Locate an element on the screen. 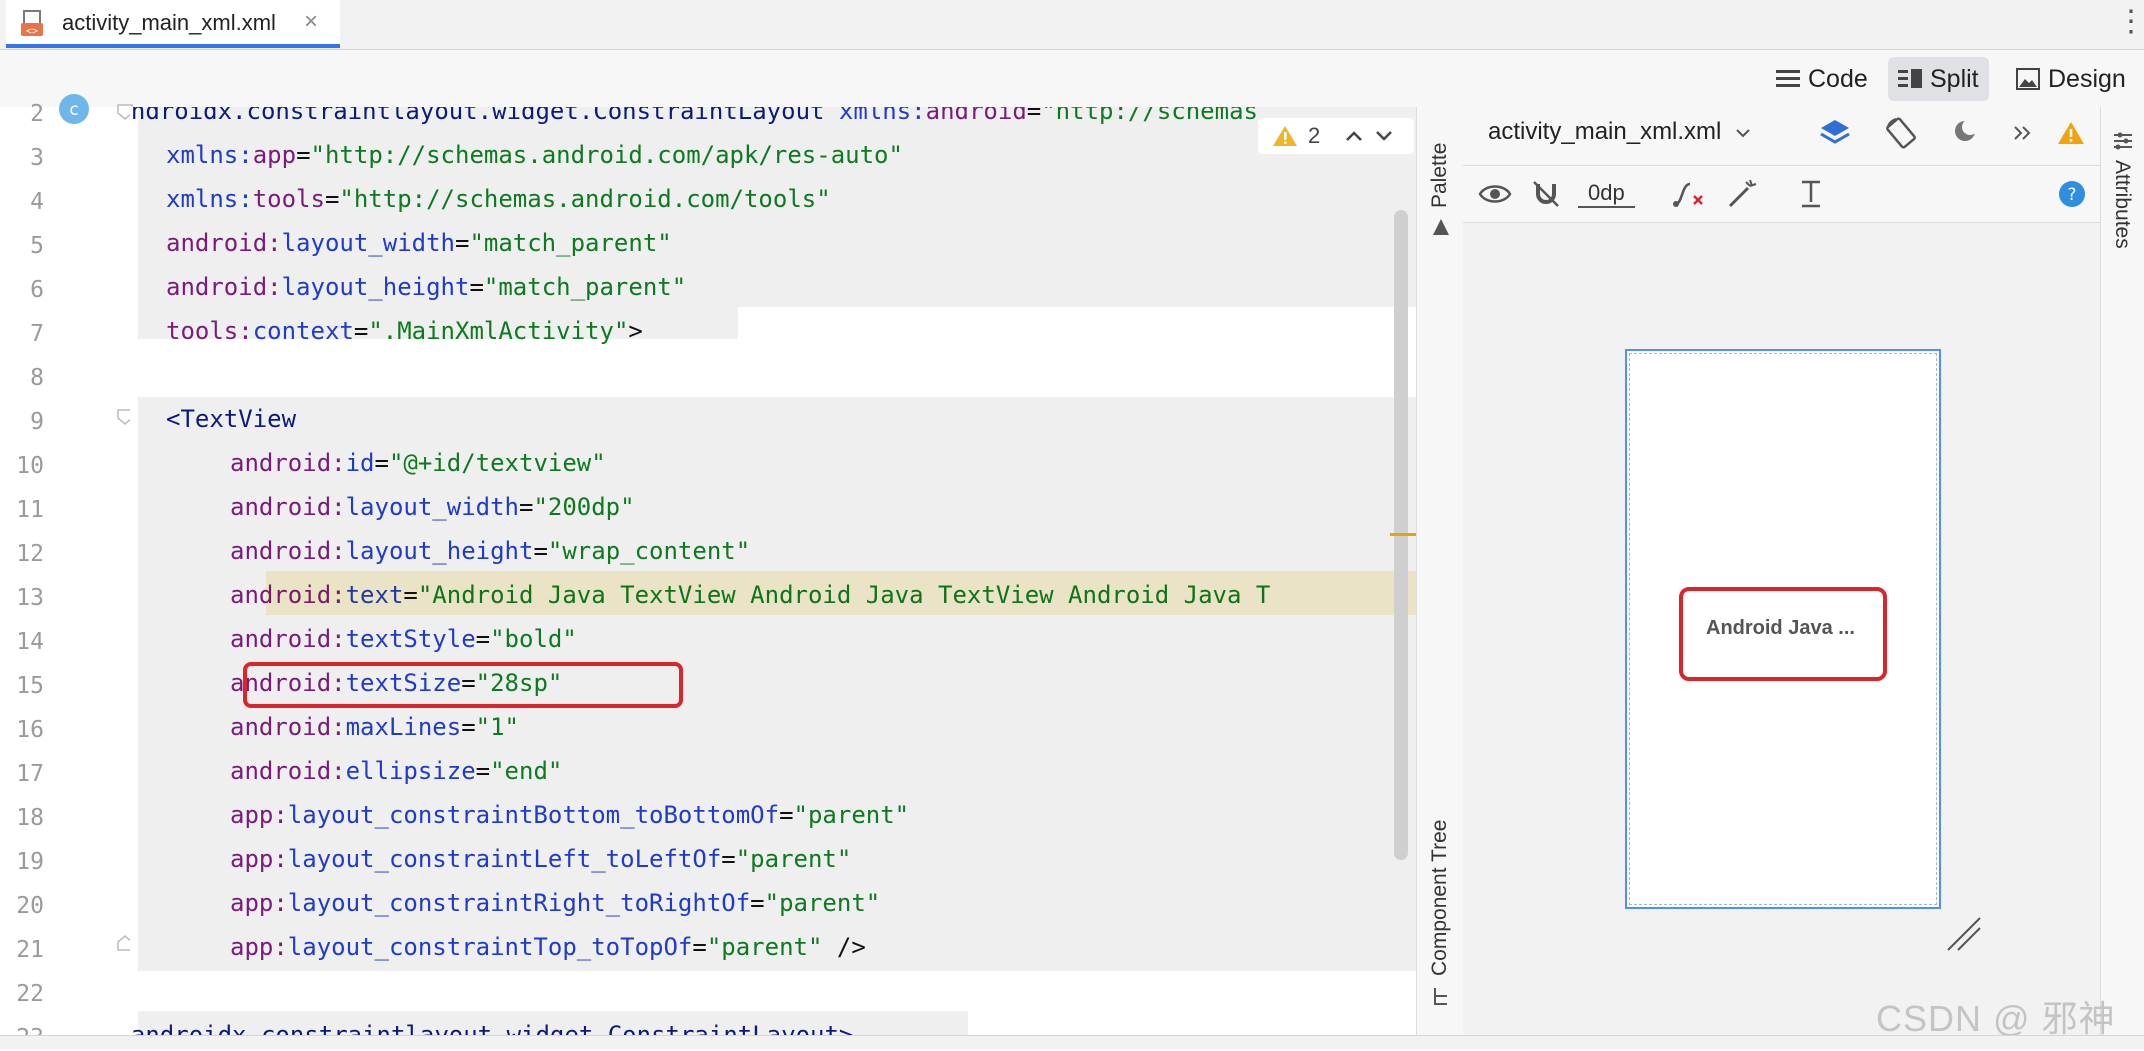 The image size is (2144, 1051). line-number: 14 is located at coordinates (30, 642).